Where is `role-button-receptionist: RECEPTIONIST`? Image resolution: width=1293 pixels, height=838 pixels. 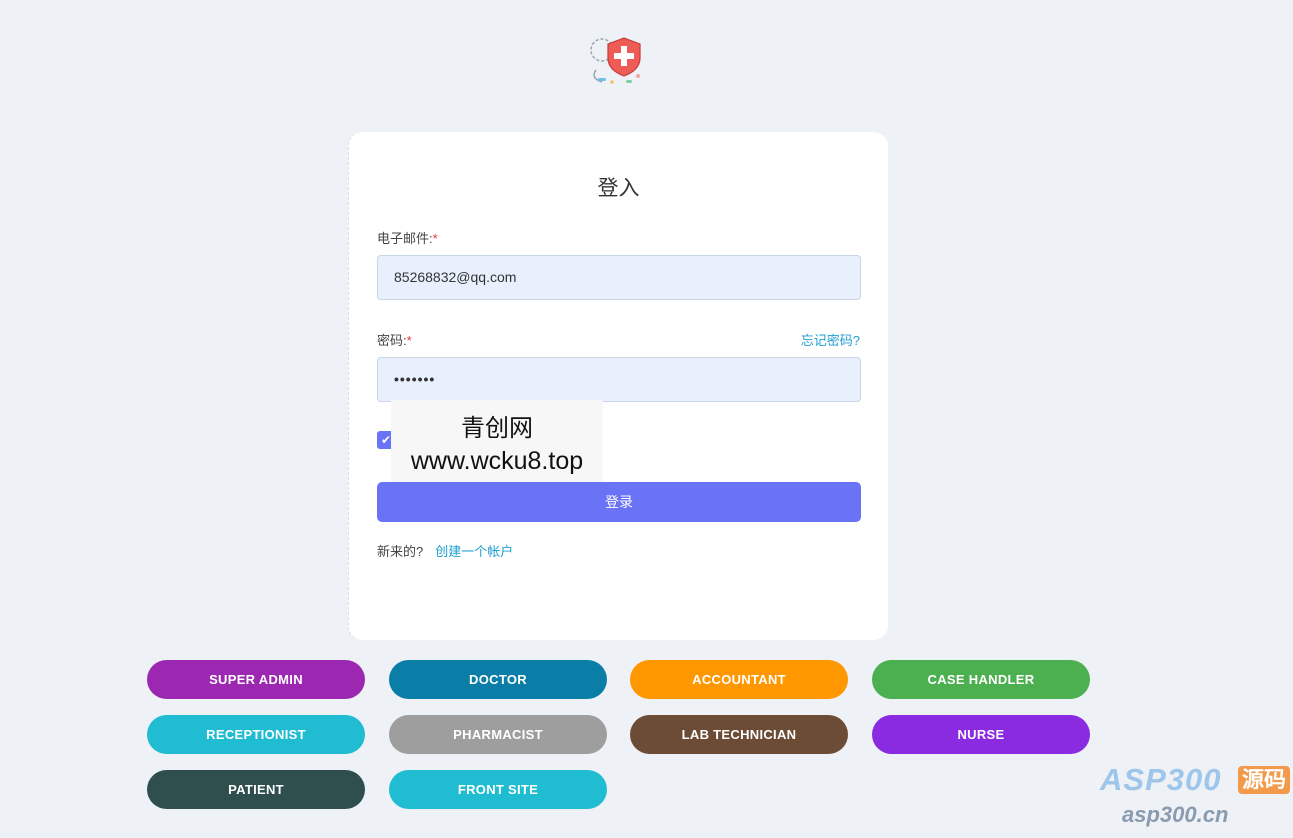
role-button-receptionist: RECEPTIONIST is located at coordinates (256, 734).